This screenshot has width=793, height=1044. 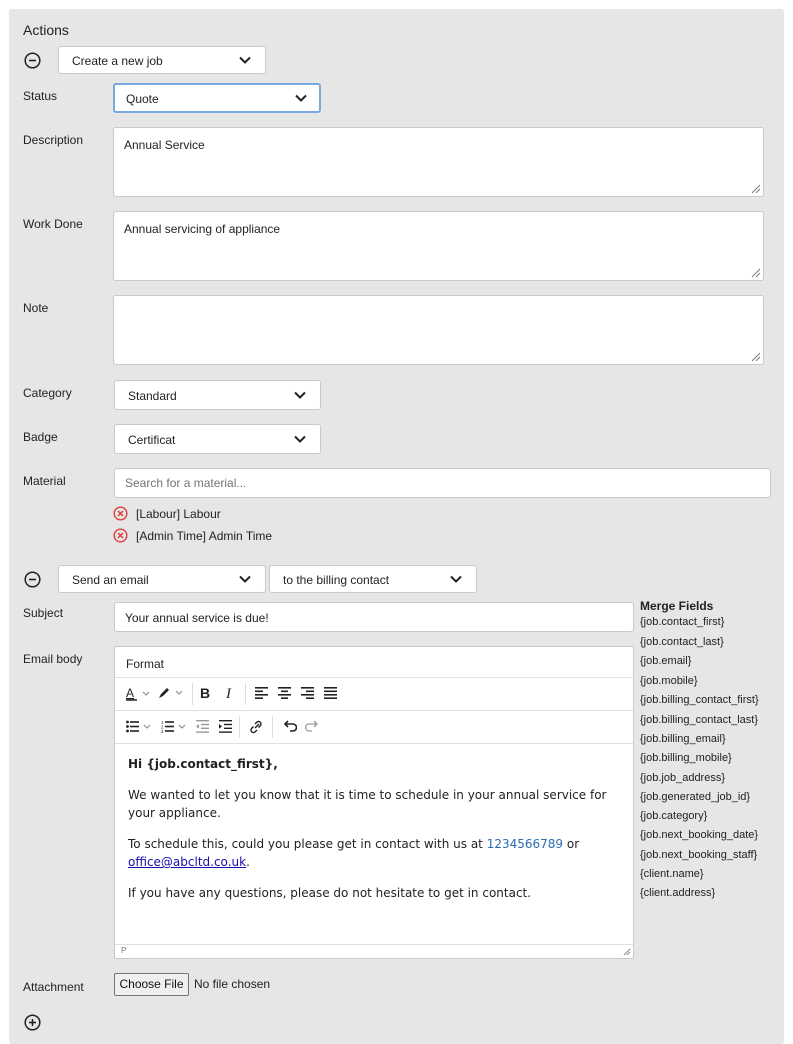 What do you see at coordinates (669, 681) in the screenshot?
I see `merge-field-item: {job.mobile}` at bounding box center [669, 681].